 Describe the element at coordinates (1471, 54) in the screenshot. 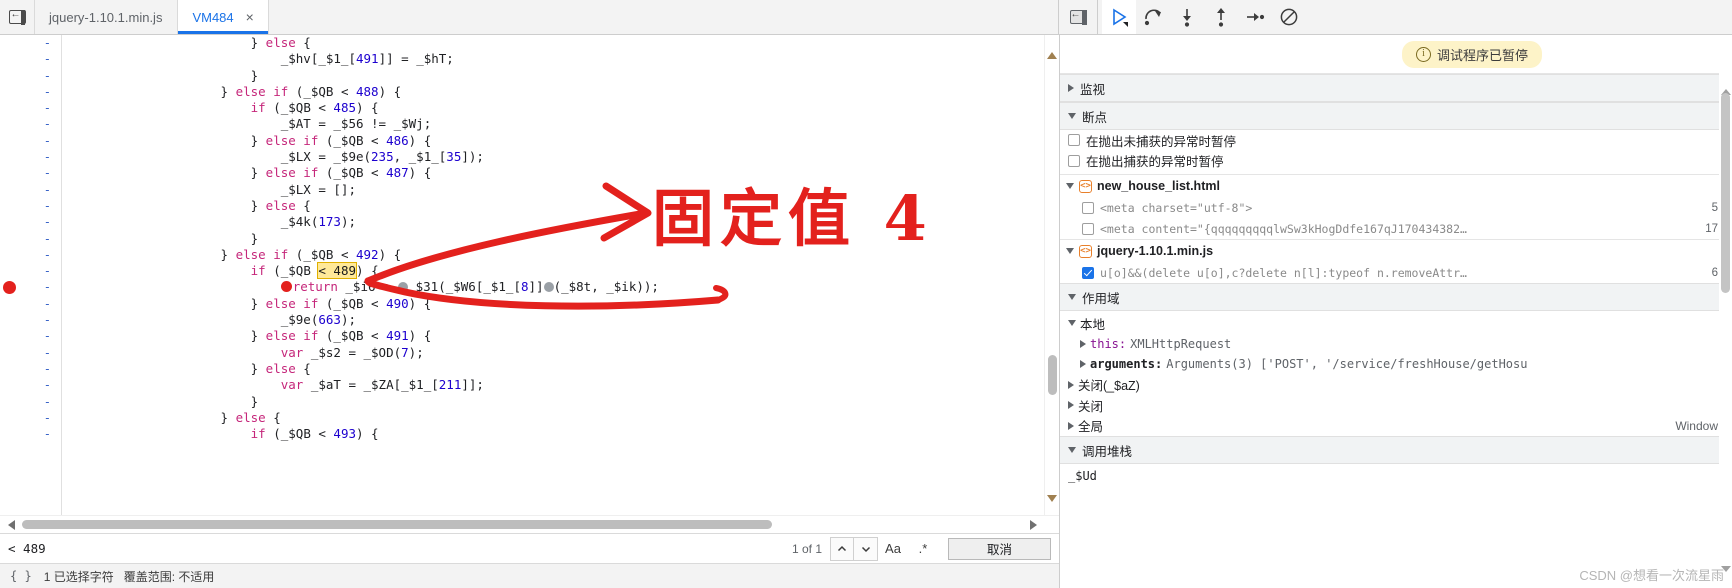

I see `paused-banner: i 调试程序已暂停` at that location.